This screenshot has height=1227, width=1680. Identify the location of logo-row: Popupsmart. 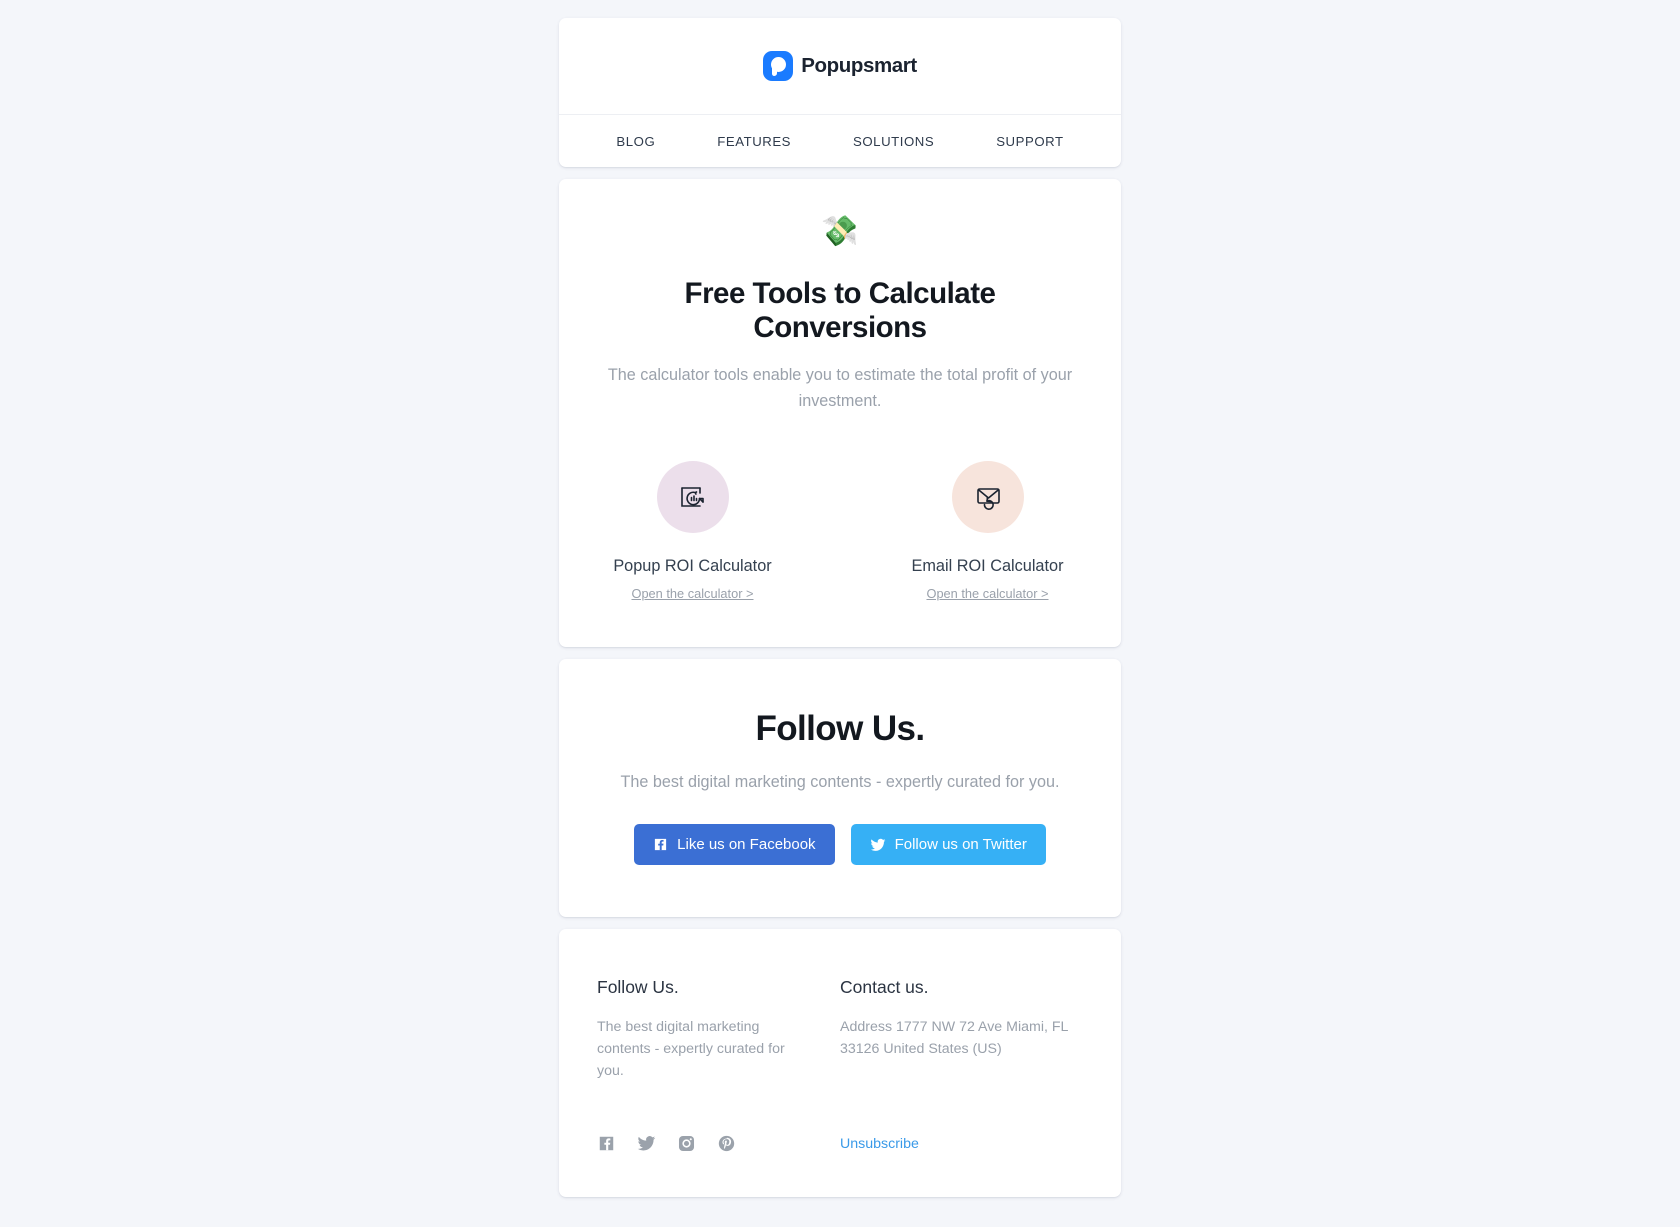
(840, 66).